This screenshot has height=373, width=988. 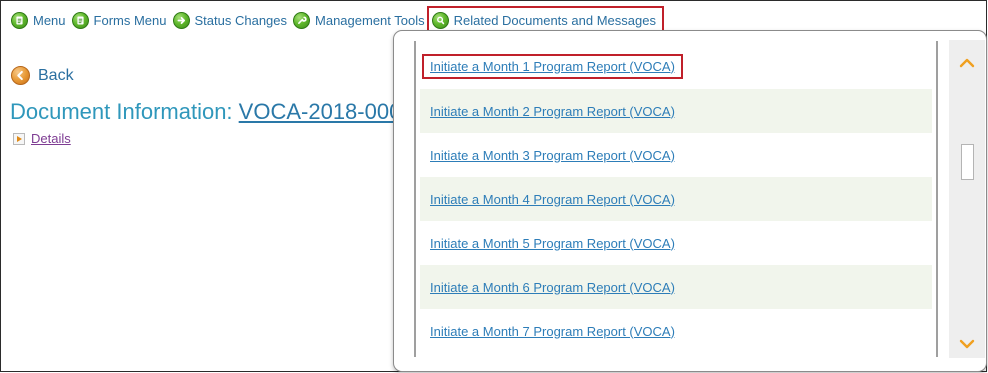 What do you see at coordinates (967, 62) in the screenshot?
I see `chevron-up-icon` at bounding box center [967, 62].